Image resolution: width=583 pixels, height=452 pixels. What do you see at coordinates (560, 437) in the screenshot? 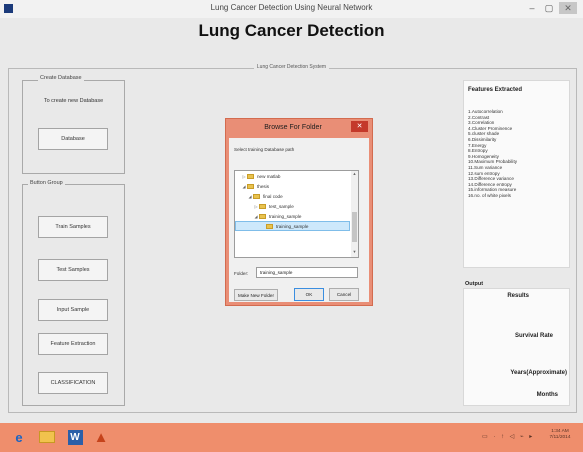
I see `clock-date: 7/11/2014` at bounding box center [560, 437].